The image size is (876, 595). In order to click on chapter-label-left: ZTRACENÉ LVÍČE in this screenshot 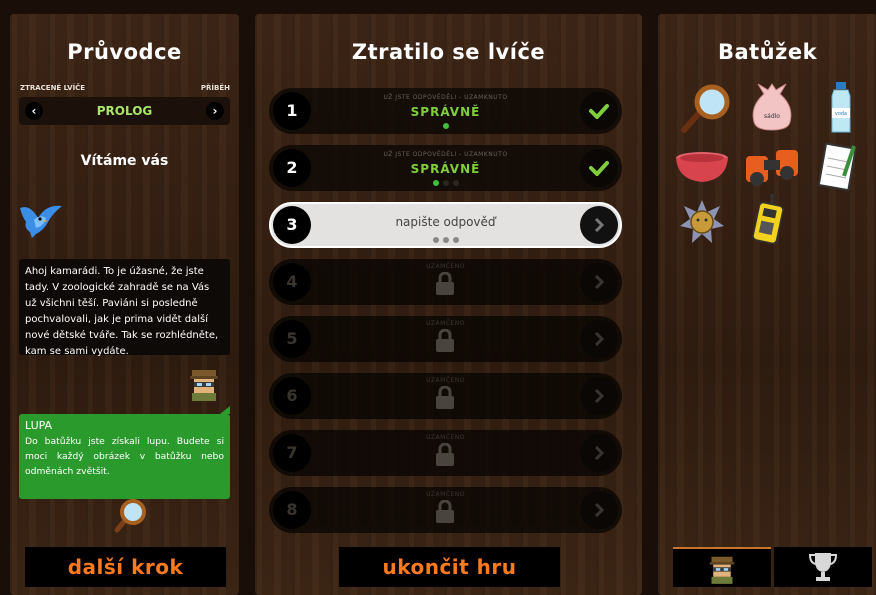, I will do `click(53, 88)`.